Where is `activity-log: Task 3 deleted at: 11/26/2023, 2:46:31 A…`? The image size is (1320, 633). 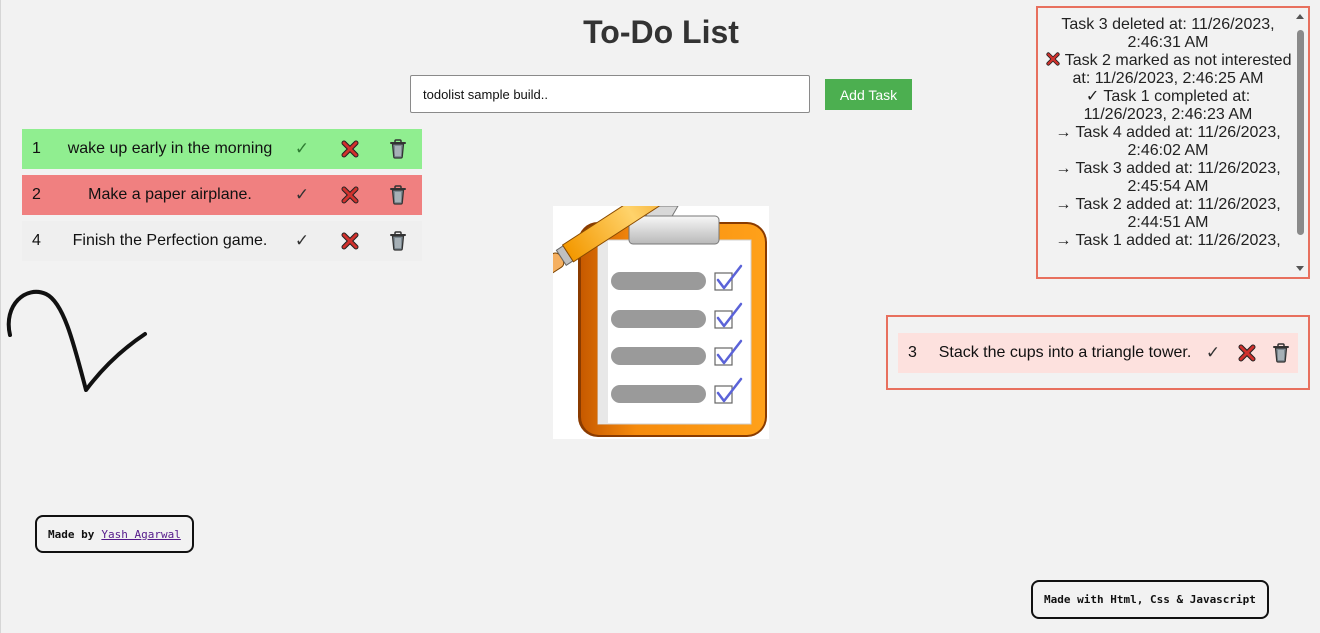 activity-log: Task 3 deleted at: 11/26/2023, 2:46:31 A… is located at coordinates (1173, 142).